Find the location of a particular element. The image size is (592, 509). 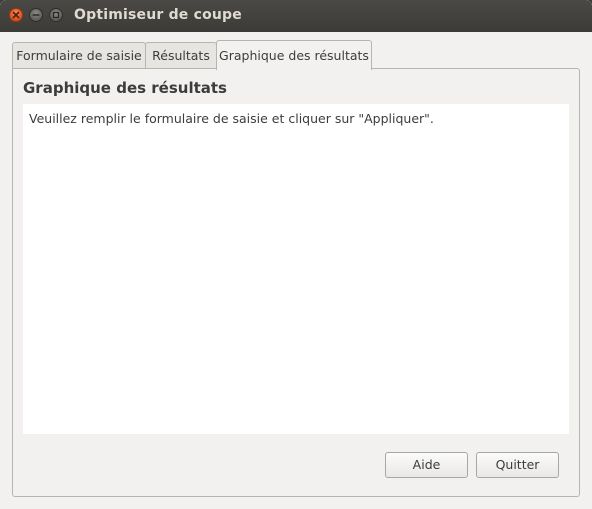

maximize-button is located at coordinates (56, 15).